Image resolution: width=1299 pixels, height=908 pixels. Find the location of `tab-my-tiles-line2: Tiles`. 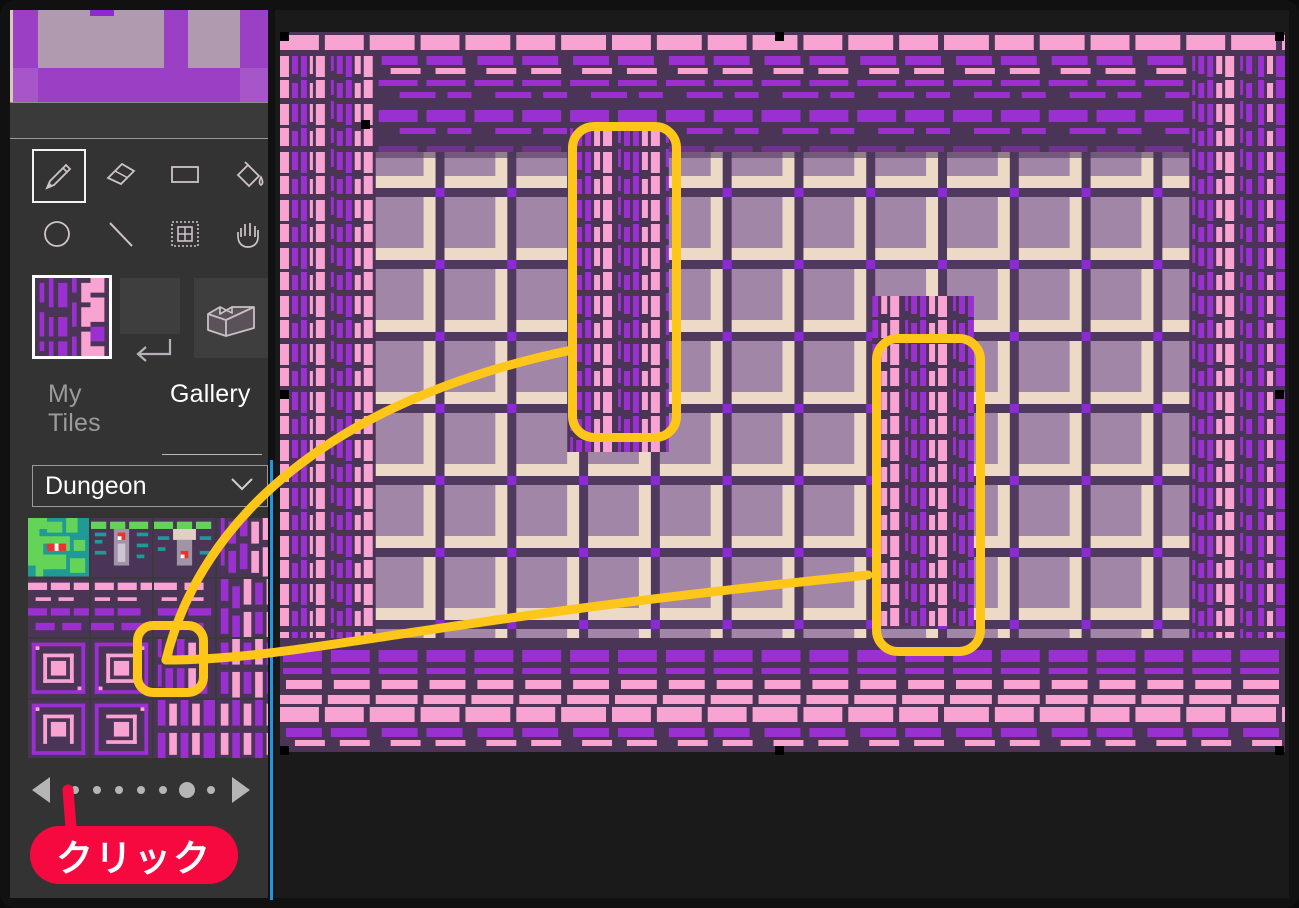

tab-my-tiles-line2: Tiles is located at coordinates (74, 423).